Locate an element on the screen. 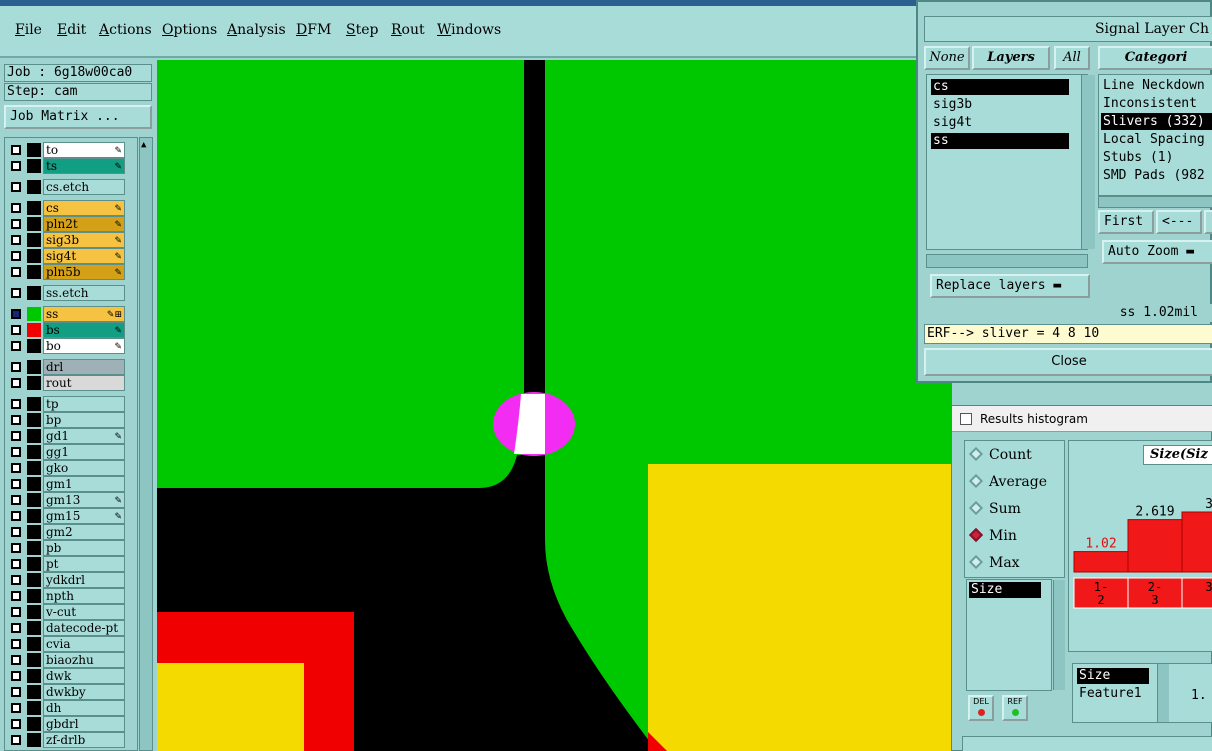 The width and height of the screenshot is (1212, 751). layer-row: zf-drlb is located at coordinates (71, 740).